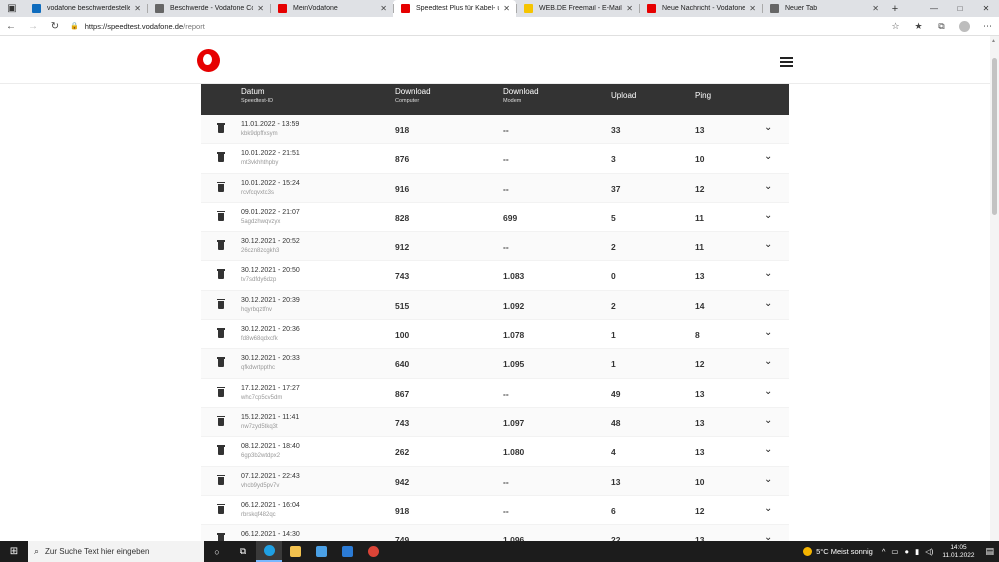 The width and height of the screenshot is (999, 562). What do you see at coordinates (495, 511) in the screenshot?
I see `table-row: 06.12.2021 - 16:04 rbrskqf482qc 918 -- 6 12 ⌄` at bounding box center [495, 511].